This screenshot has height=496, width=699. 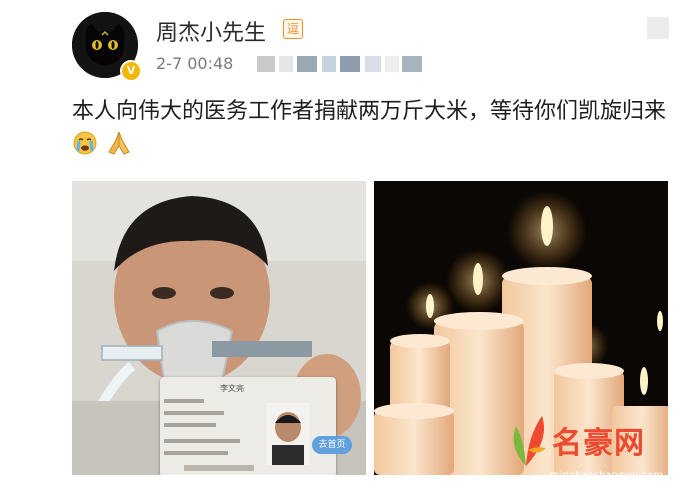 What do you see at coordinates (195, 63) in the screenshot?
I see `post-timestamp: 2-7 00:48` at bounding box center [195, 63].